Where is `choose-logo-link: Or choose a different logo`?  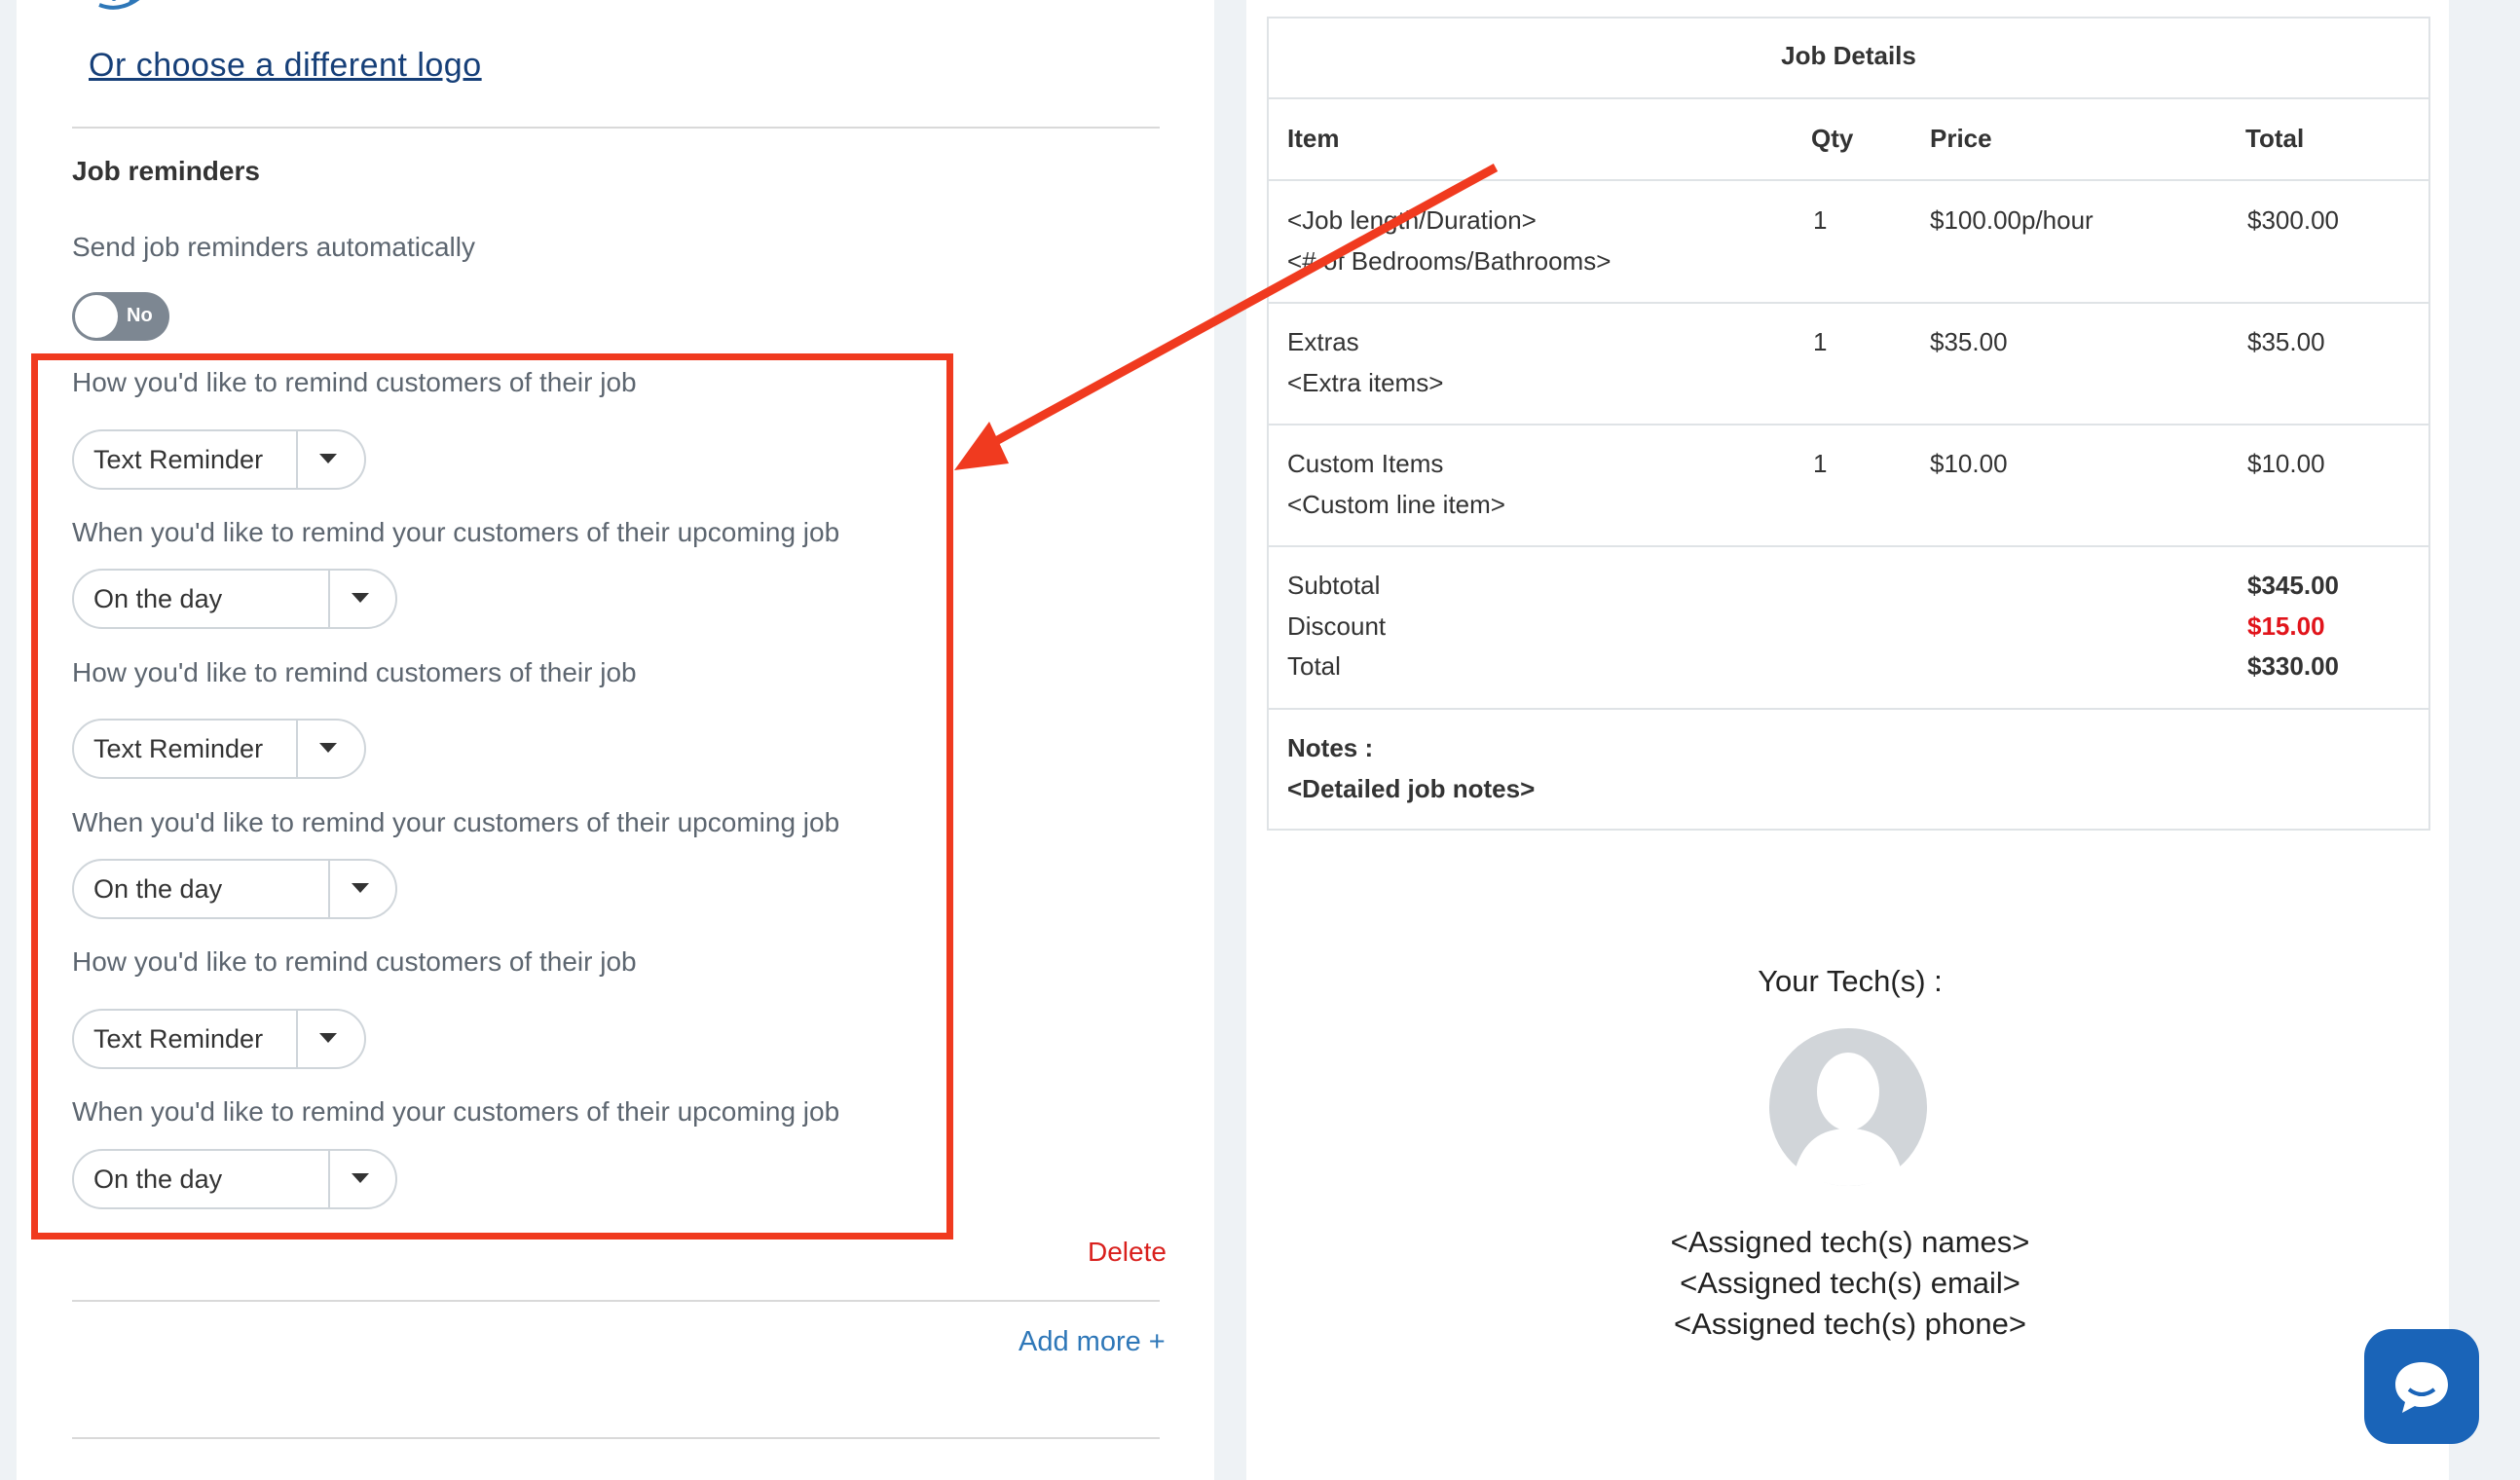
choose-logo-link: Or choose a different logo is located at coordinates (285, 66).